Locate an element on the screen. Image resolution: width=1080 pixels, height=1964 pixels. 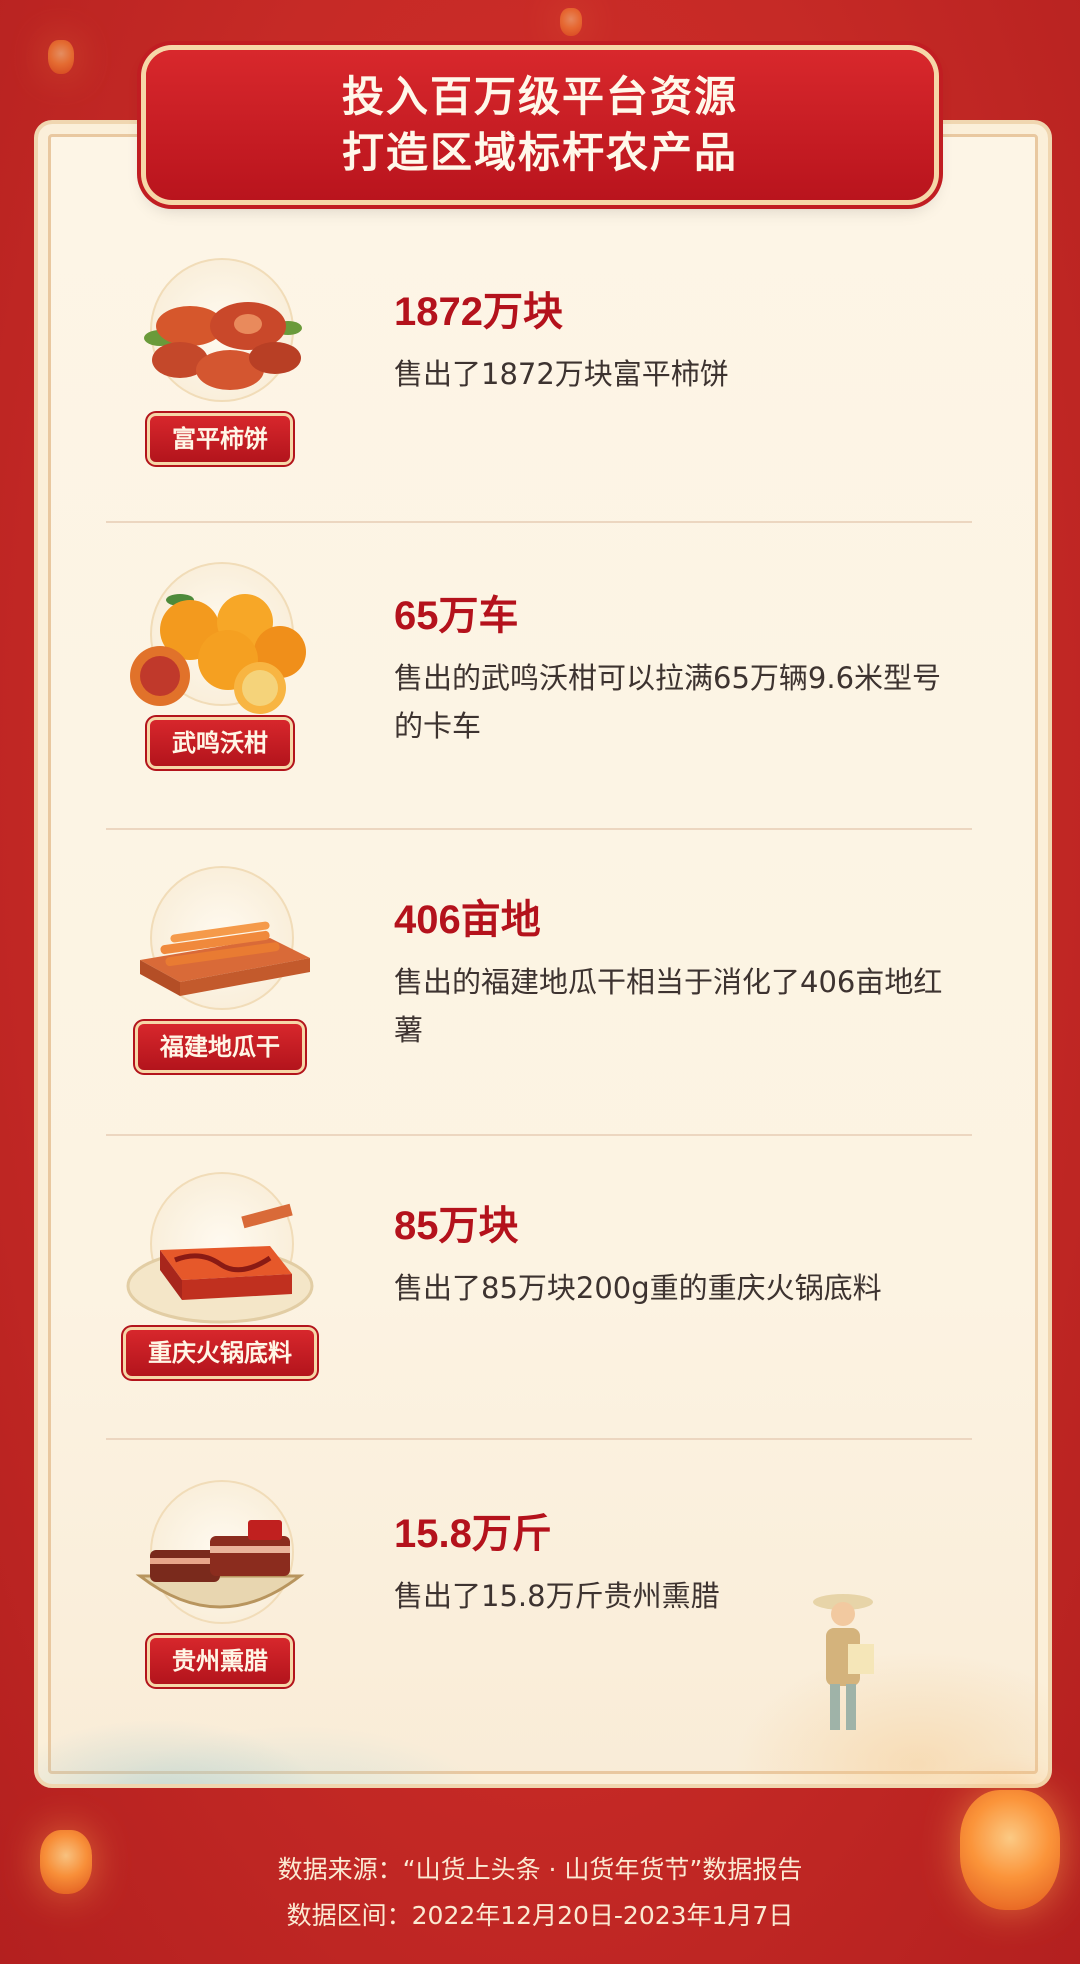
list-item: 富平柿饼 1872万块 售出了1872万块富平柿饼 is located at coordinates (539, 373).